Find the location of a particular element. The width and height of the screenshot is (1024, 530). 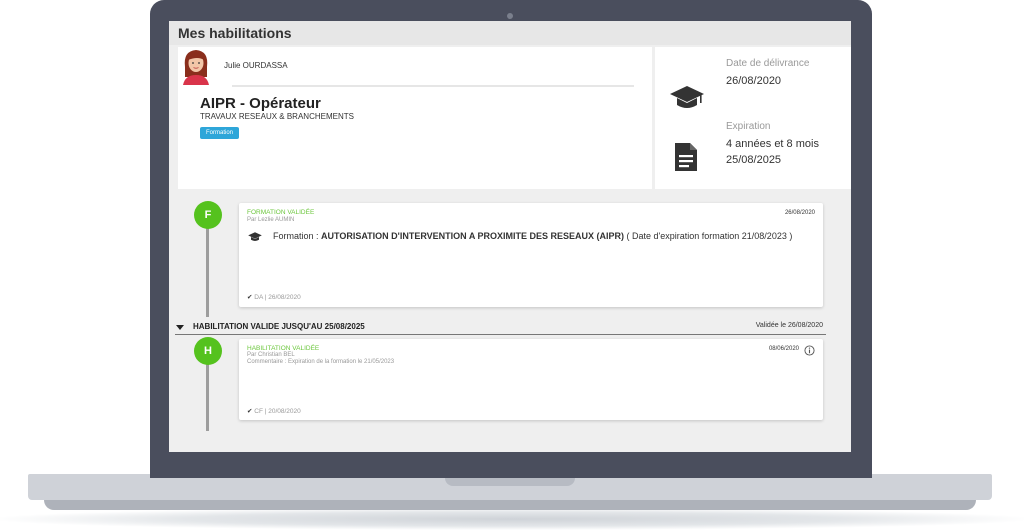

camera is located at coordinates (510, 16).